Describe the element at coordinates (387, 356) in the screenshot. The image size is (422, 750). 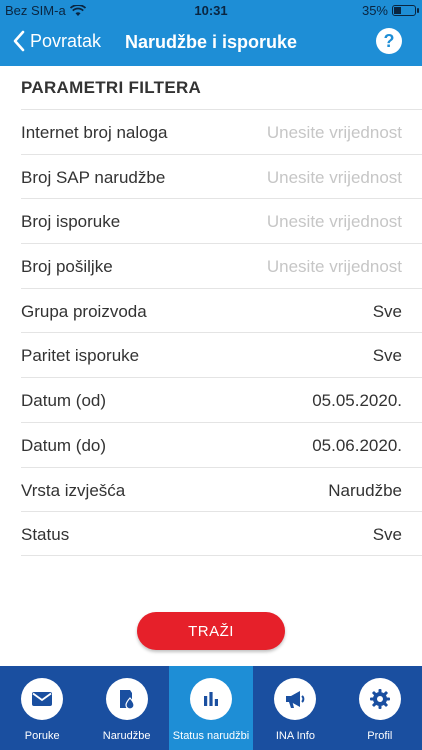
I see `delivery-parity-value: Sve` at that location.